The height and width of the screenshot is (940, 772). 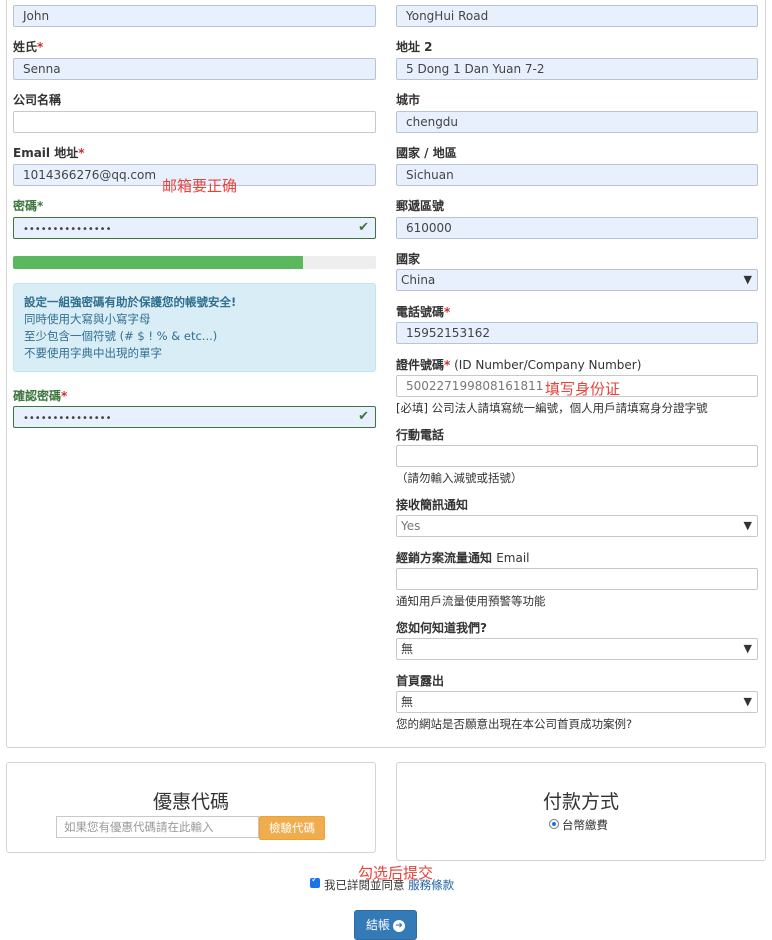 What do you see at coordinates (577, 228) in the screenshot?
I see `postcode-input: 610000` at bounding box center [577, 228].